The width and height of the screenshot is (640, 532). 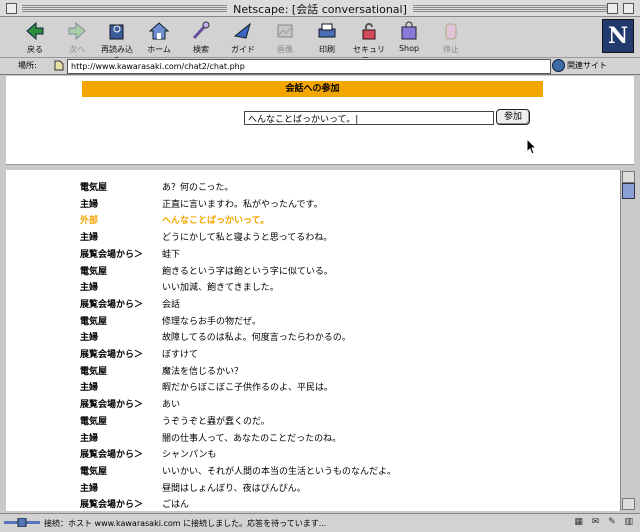 What do you see at coordinates (587, 65) in the screenshot?
I see `related-sites-label: 関連サイト` at bounding box center [587, 65].